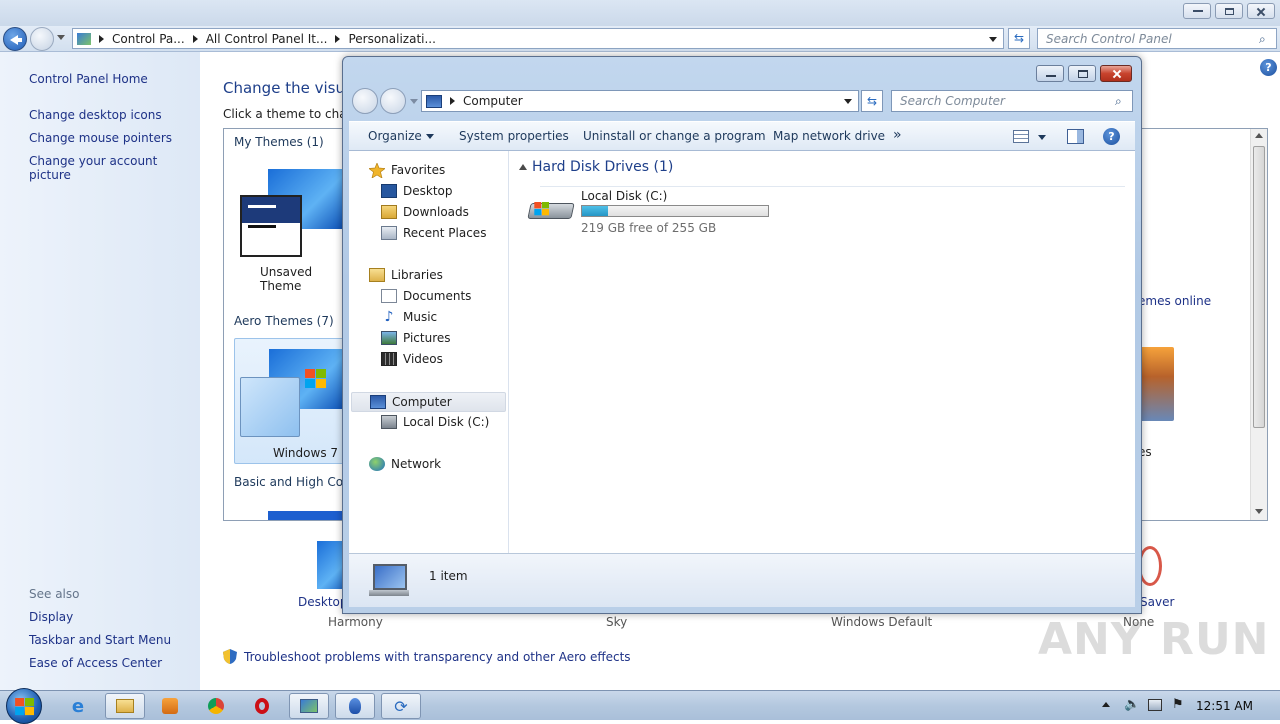 The width and height of the screenshot is (1280, 724). What do you see at coordinates (1268, 67) in the screenshot?
I see `help-icon: ?` at bounding box center [1268, 67].